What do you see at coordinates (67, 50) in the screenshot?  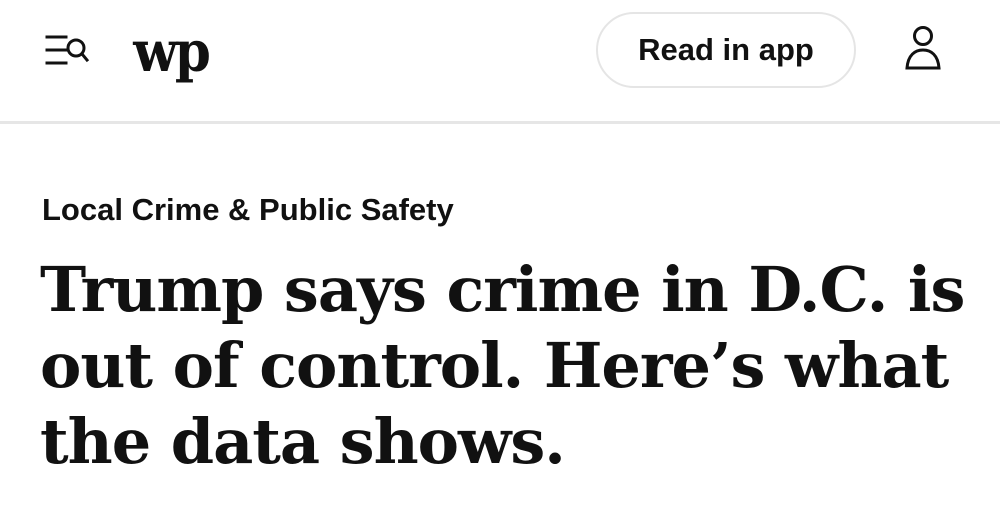 I see `menu-search-icon` at bounding box center [67, 50].